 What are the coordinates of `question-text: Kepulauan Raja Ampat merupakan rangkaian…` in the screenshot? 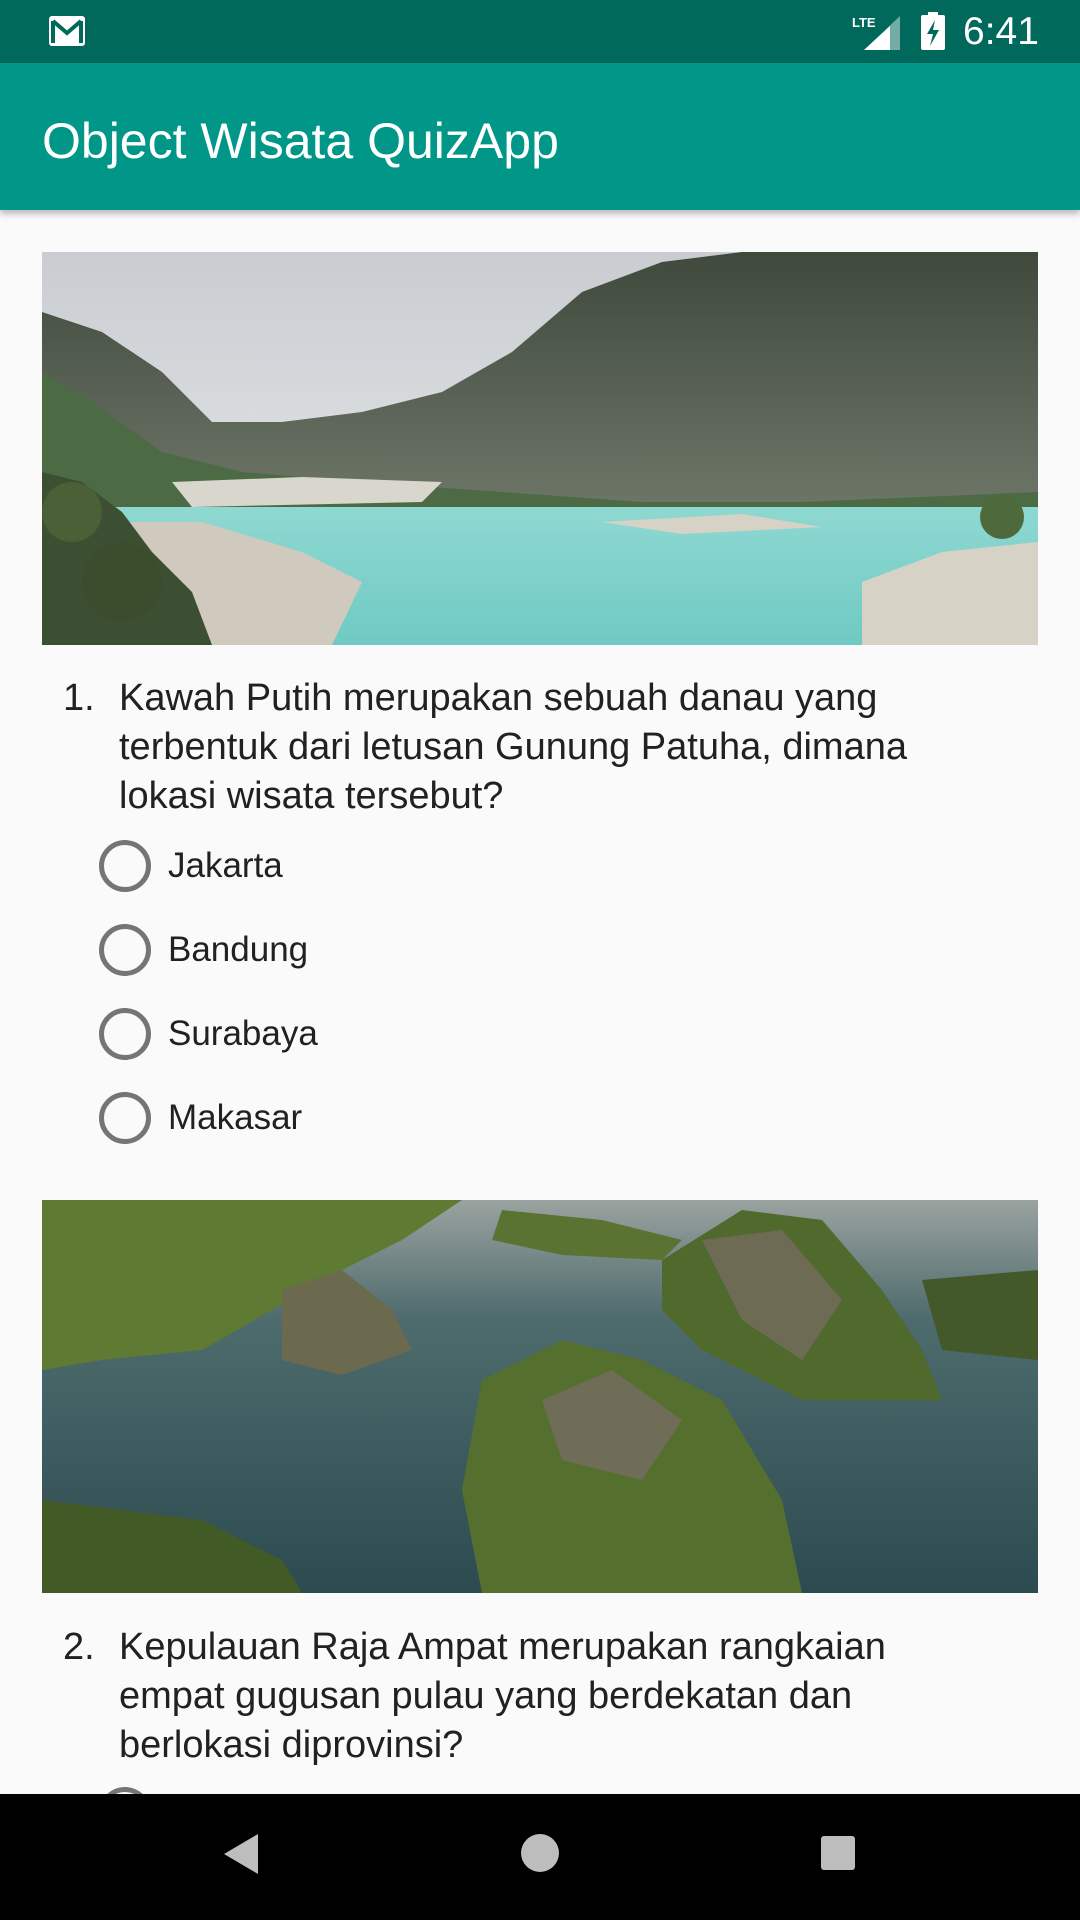 It's located at (502, 1696).